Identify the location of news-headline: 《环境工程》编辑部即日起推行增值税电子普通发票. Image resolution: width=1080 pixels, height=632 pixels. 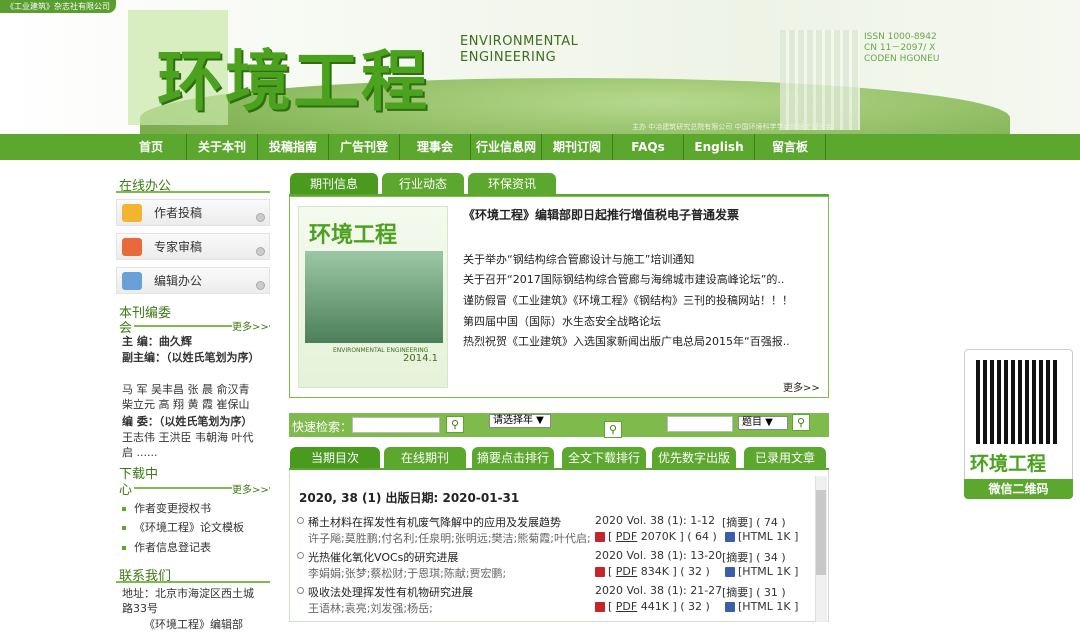
(601, 214).